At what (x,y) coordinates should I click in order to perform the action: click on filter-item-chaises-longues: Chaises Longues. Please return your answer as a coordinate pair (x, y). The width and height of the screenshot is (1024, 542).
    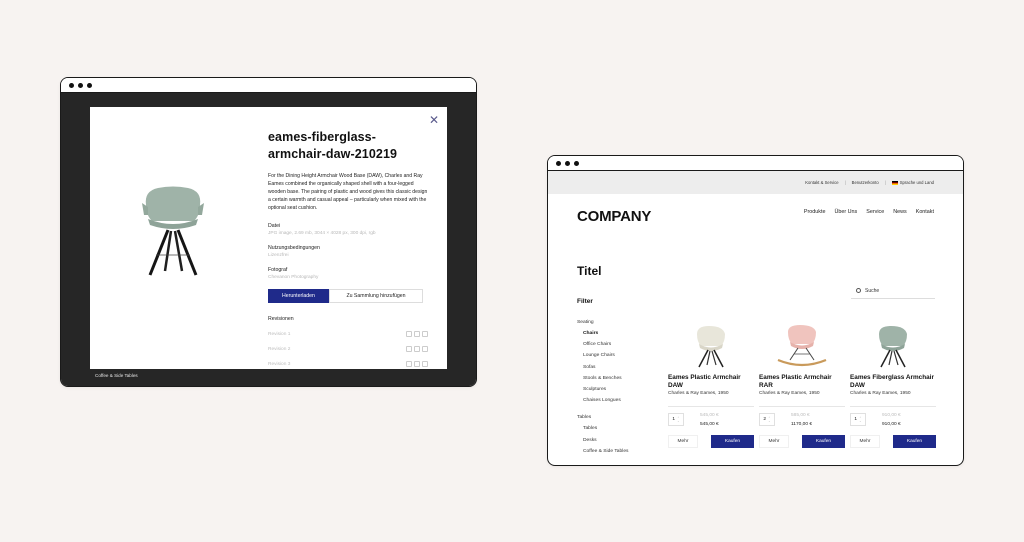
    Looking at the image, I should click on (612, 400).